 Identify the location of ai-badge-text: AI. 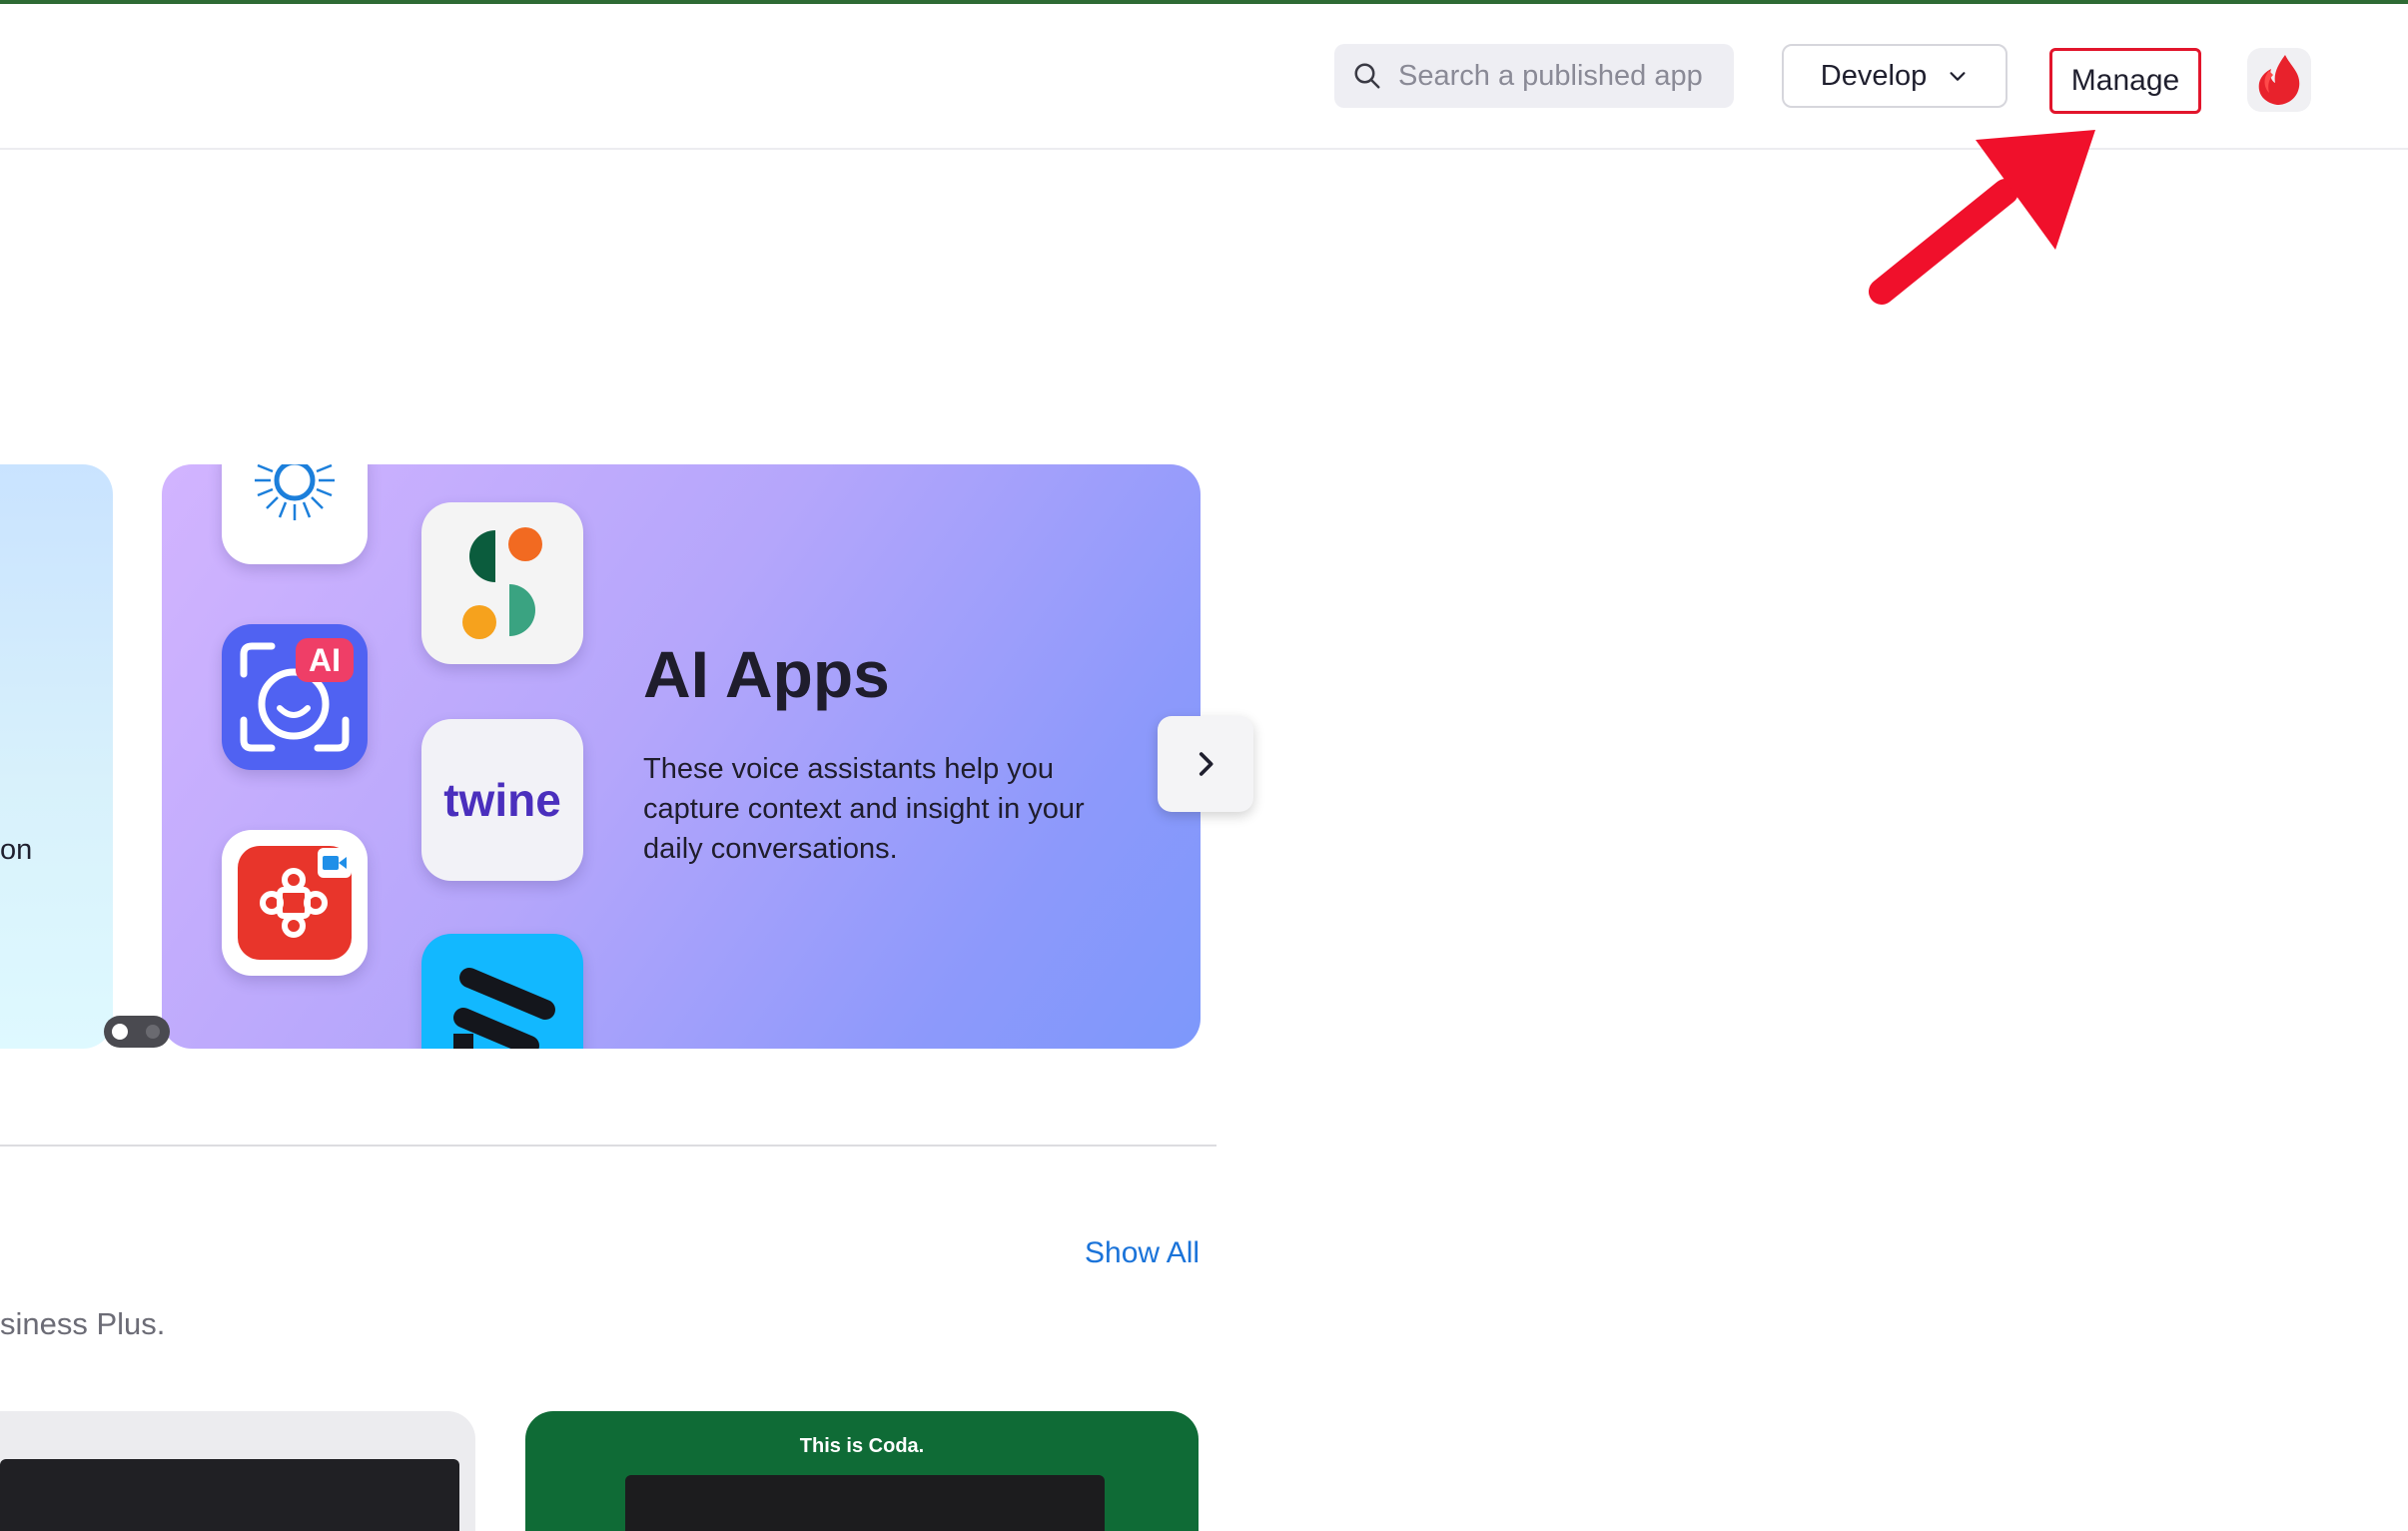
(325, 660).